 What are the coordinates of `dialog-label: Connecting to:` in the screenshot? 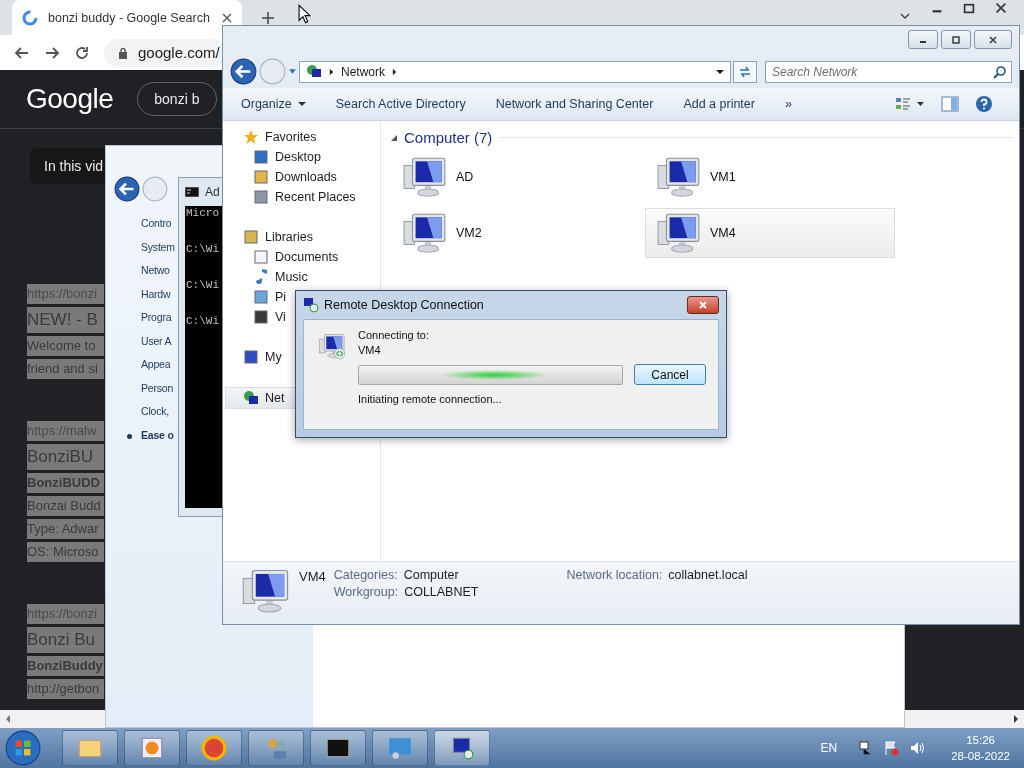 It's located at (394, 335).